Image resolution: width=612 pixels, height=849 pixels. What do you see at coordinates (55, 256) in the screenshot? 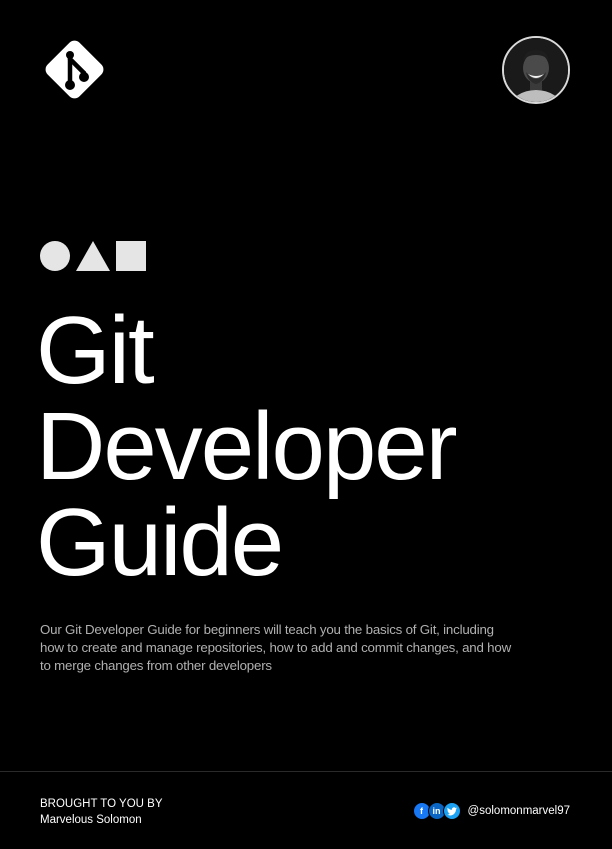
I see `circle-shape-icon` at bounding box center [55, 256].